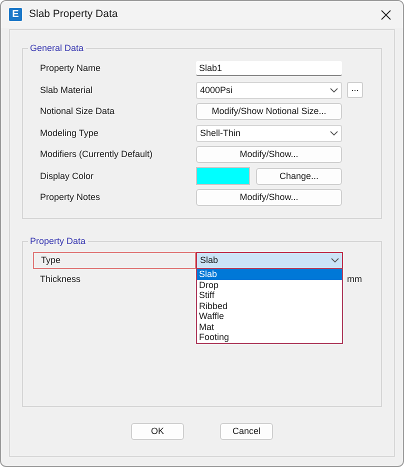 This screenshot has height=467, width=404. I want to click on dropdown-option: Mat, so click(269, 327).